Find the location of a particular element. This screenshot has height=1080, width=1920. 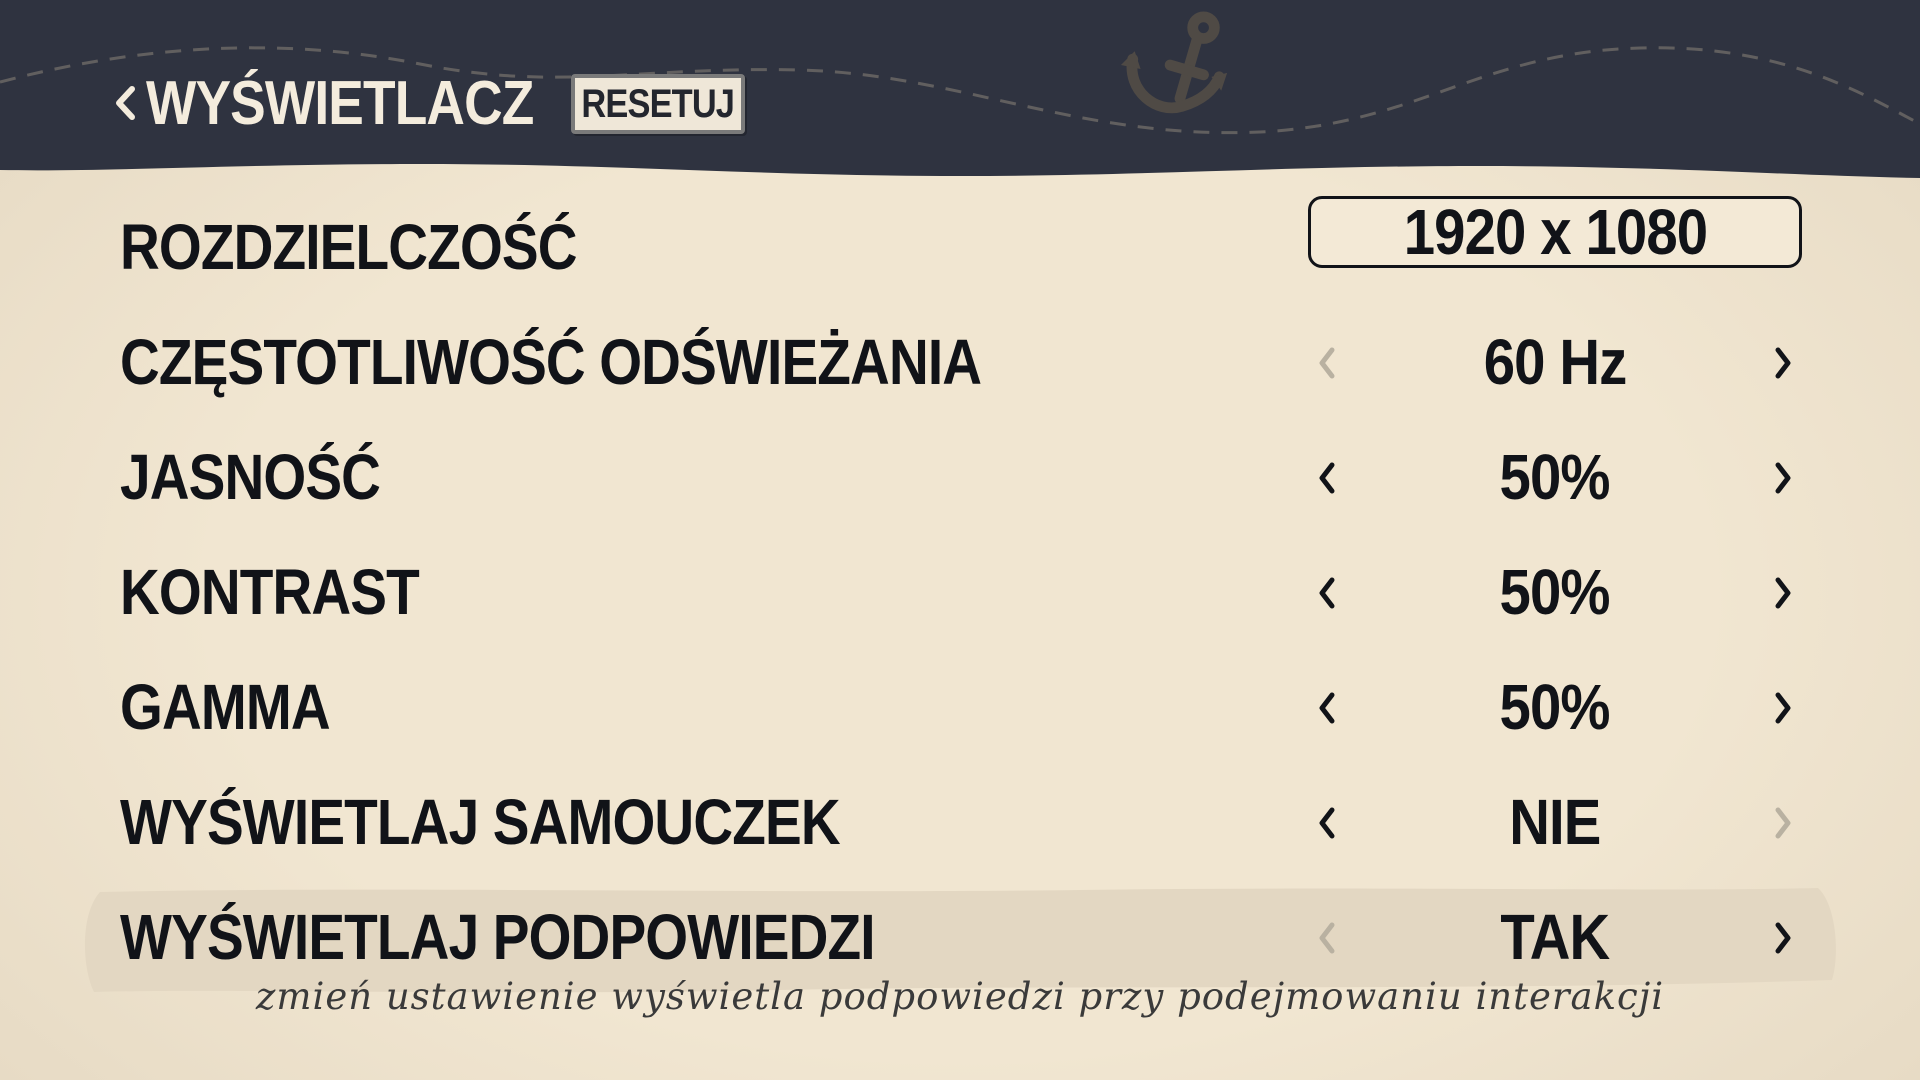

setting-row-show-tutorial: WYŚWIETLAJ SAMOUCZEK NIE is located at coordinates (960, 822).